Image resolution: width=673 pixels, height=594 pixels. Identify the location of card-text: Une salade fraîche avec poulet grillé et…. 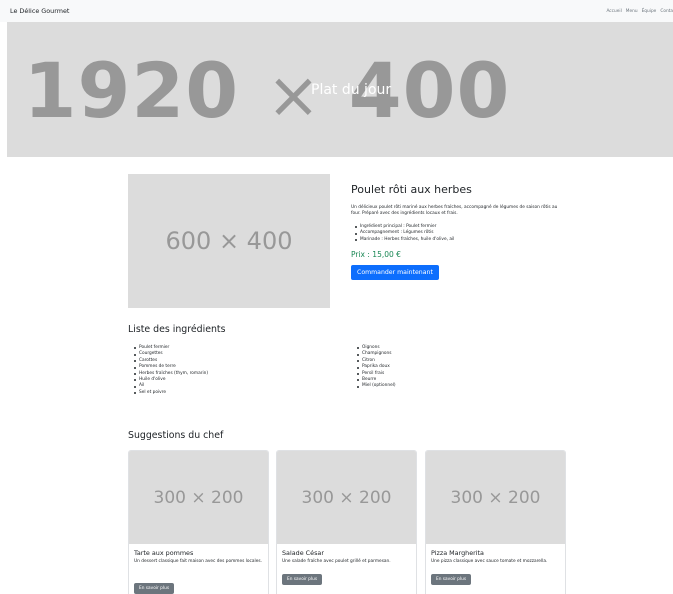
(336, 561).